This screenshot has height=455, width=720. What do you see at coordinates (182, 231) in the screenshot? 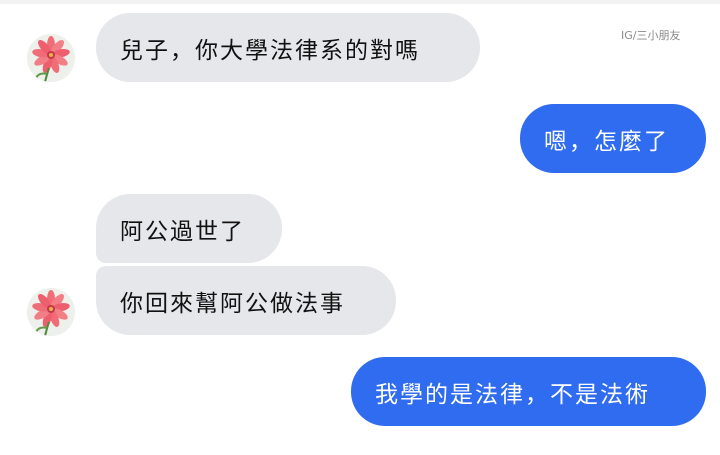
I see `message-text: 阿公過世了` at bounding box center [182, 231].